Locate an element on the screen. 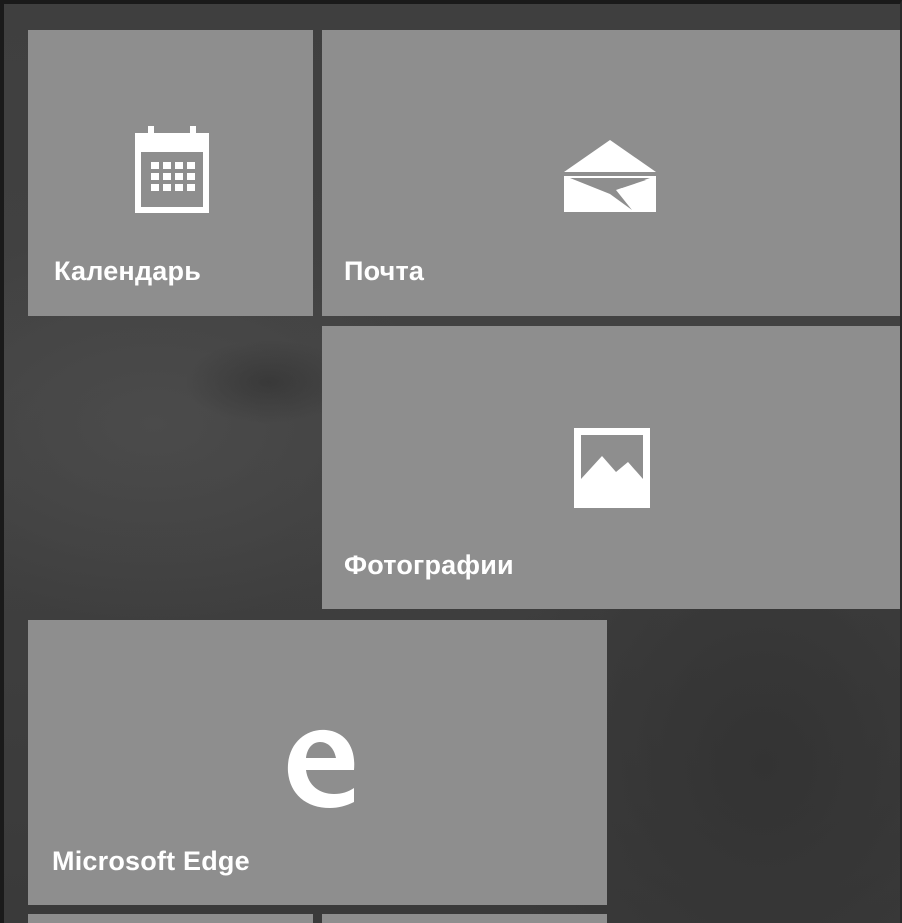  calendar-icon is located at coordinates (172, 169).